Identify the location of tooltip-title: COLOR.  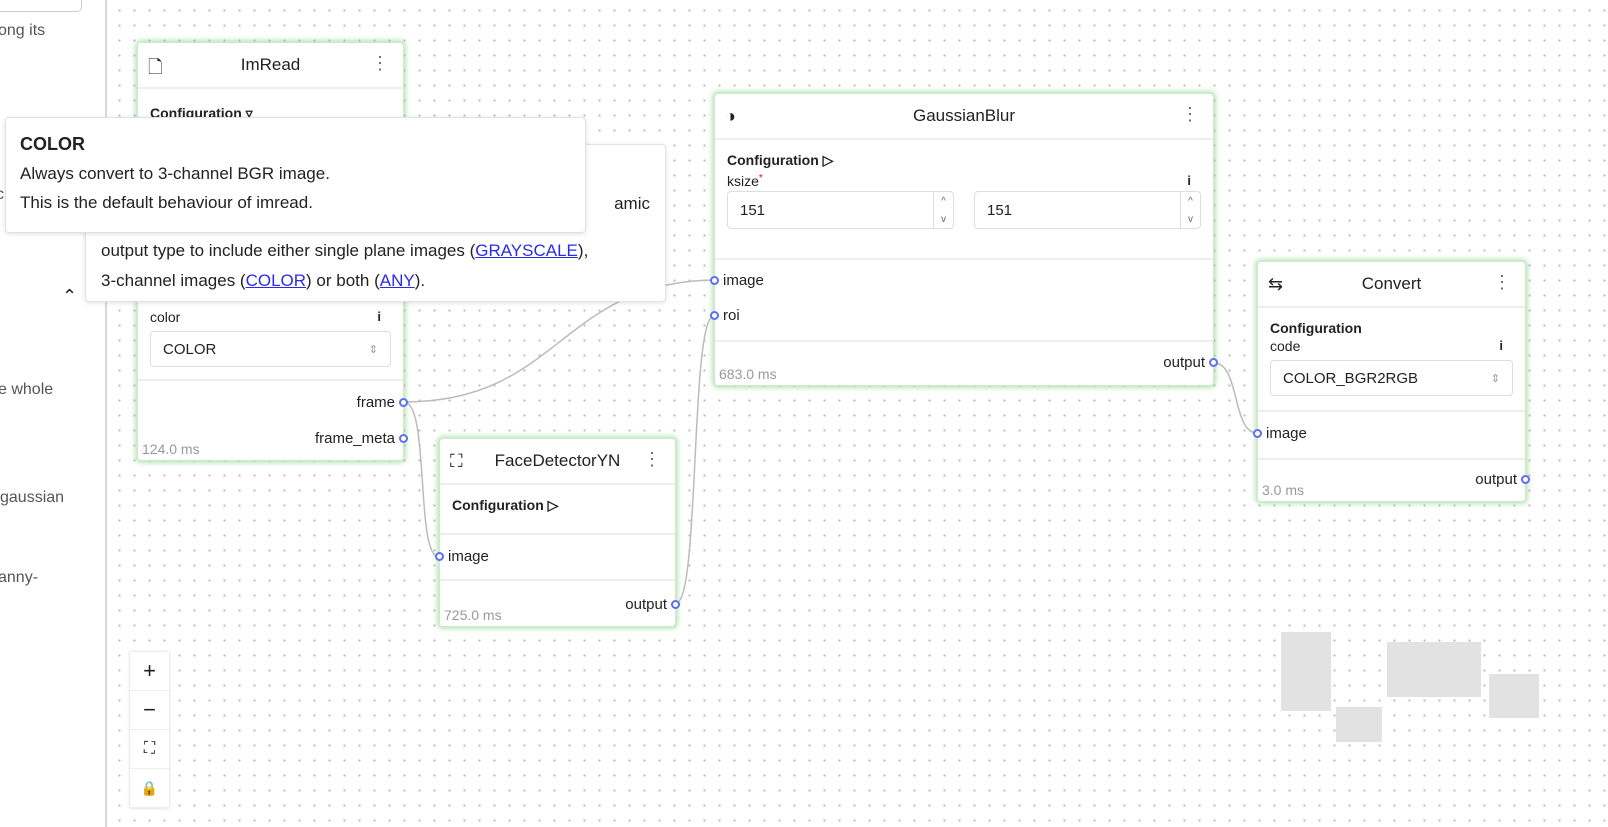
(52, 144).